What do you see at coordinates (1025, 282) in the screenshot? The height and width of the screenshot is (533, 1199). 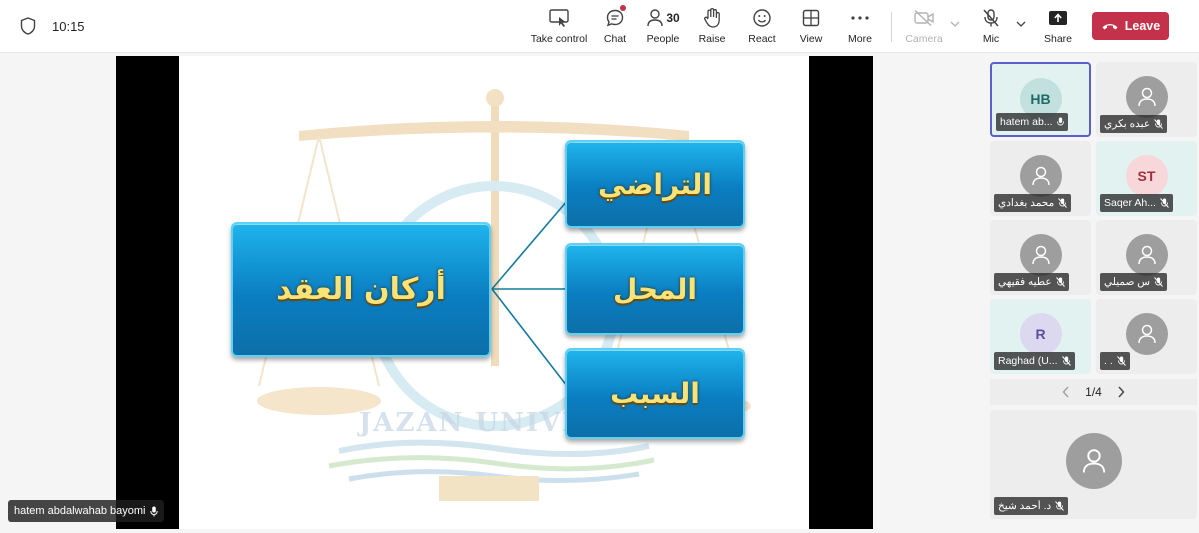 I see `participant-name: عطيه فقيهي` at bounding box center [1025, 282].